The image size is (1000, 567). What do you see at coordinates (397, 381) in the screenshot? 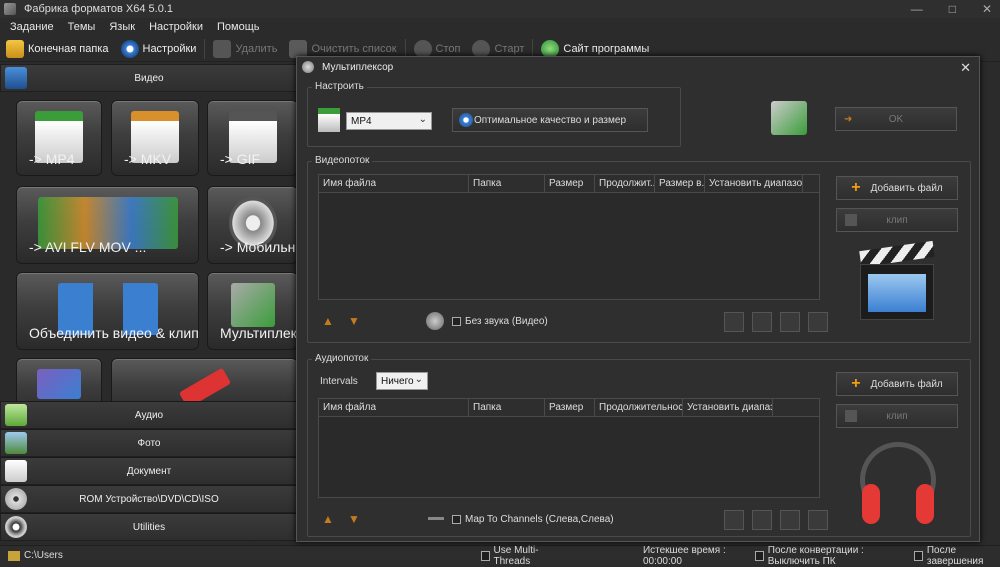
I see `intervals-select-value: Ничего` at bounding box center [397, 381].